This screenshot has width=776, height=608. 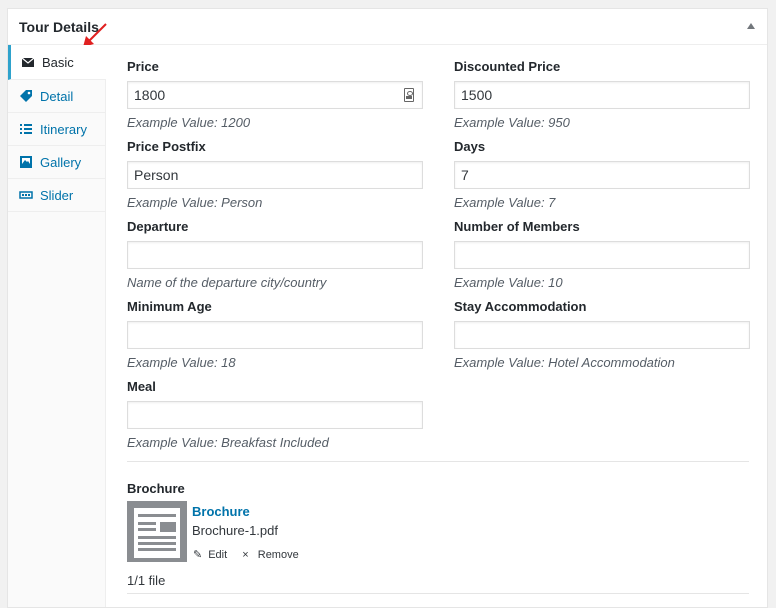 I want to click on slider-icon, so click(x=26, y=195).